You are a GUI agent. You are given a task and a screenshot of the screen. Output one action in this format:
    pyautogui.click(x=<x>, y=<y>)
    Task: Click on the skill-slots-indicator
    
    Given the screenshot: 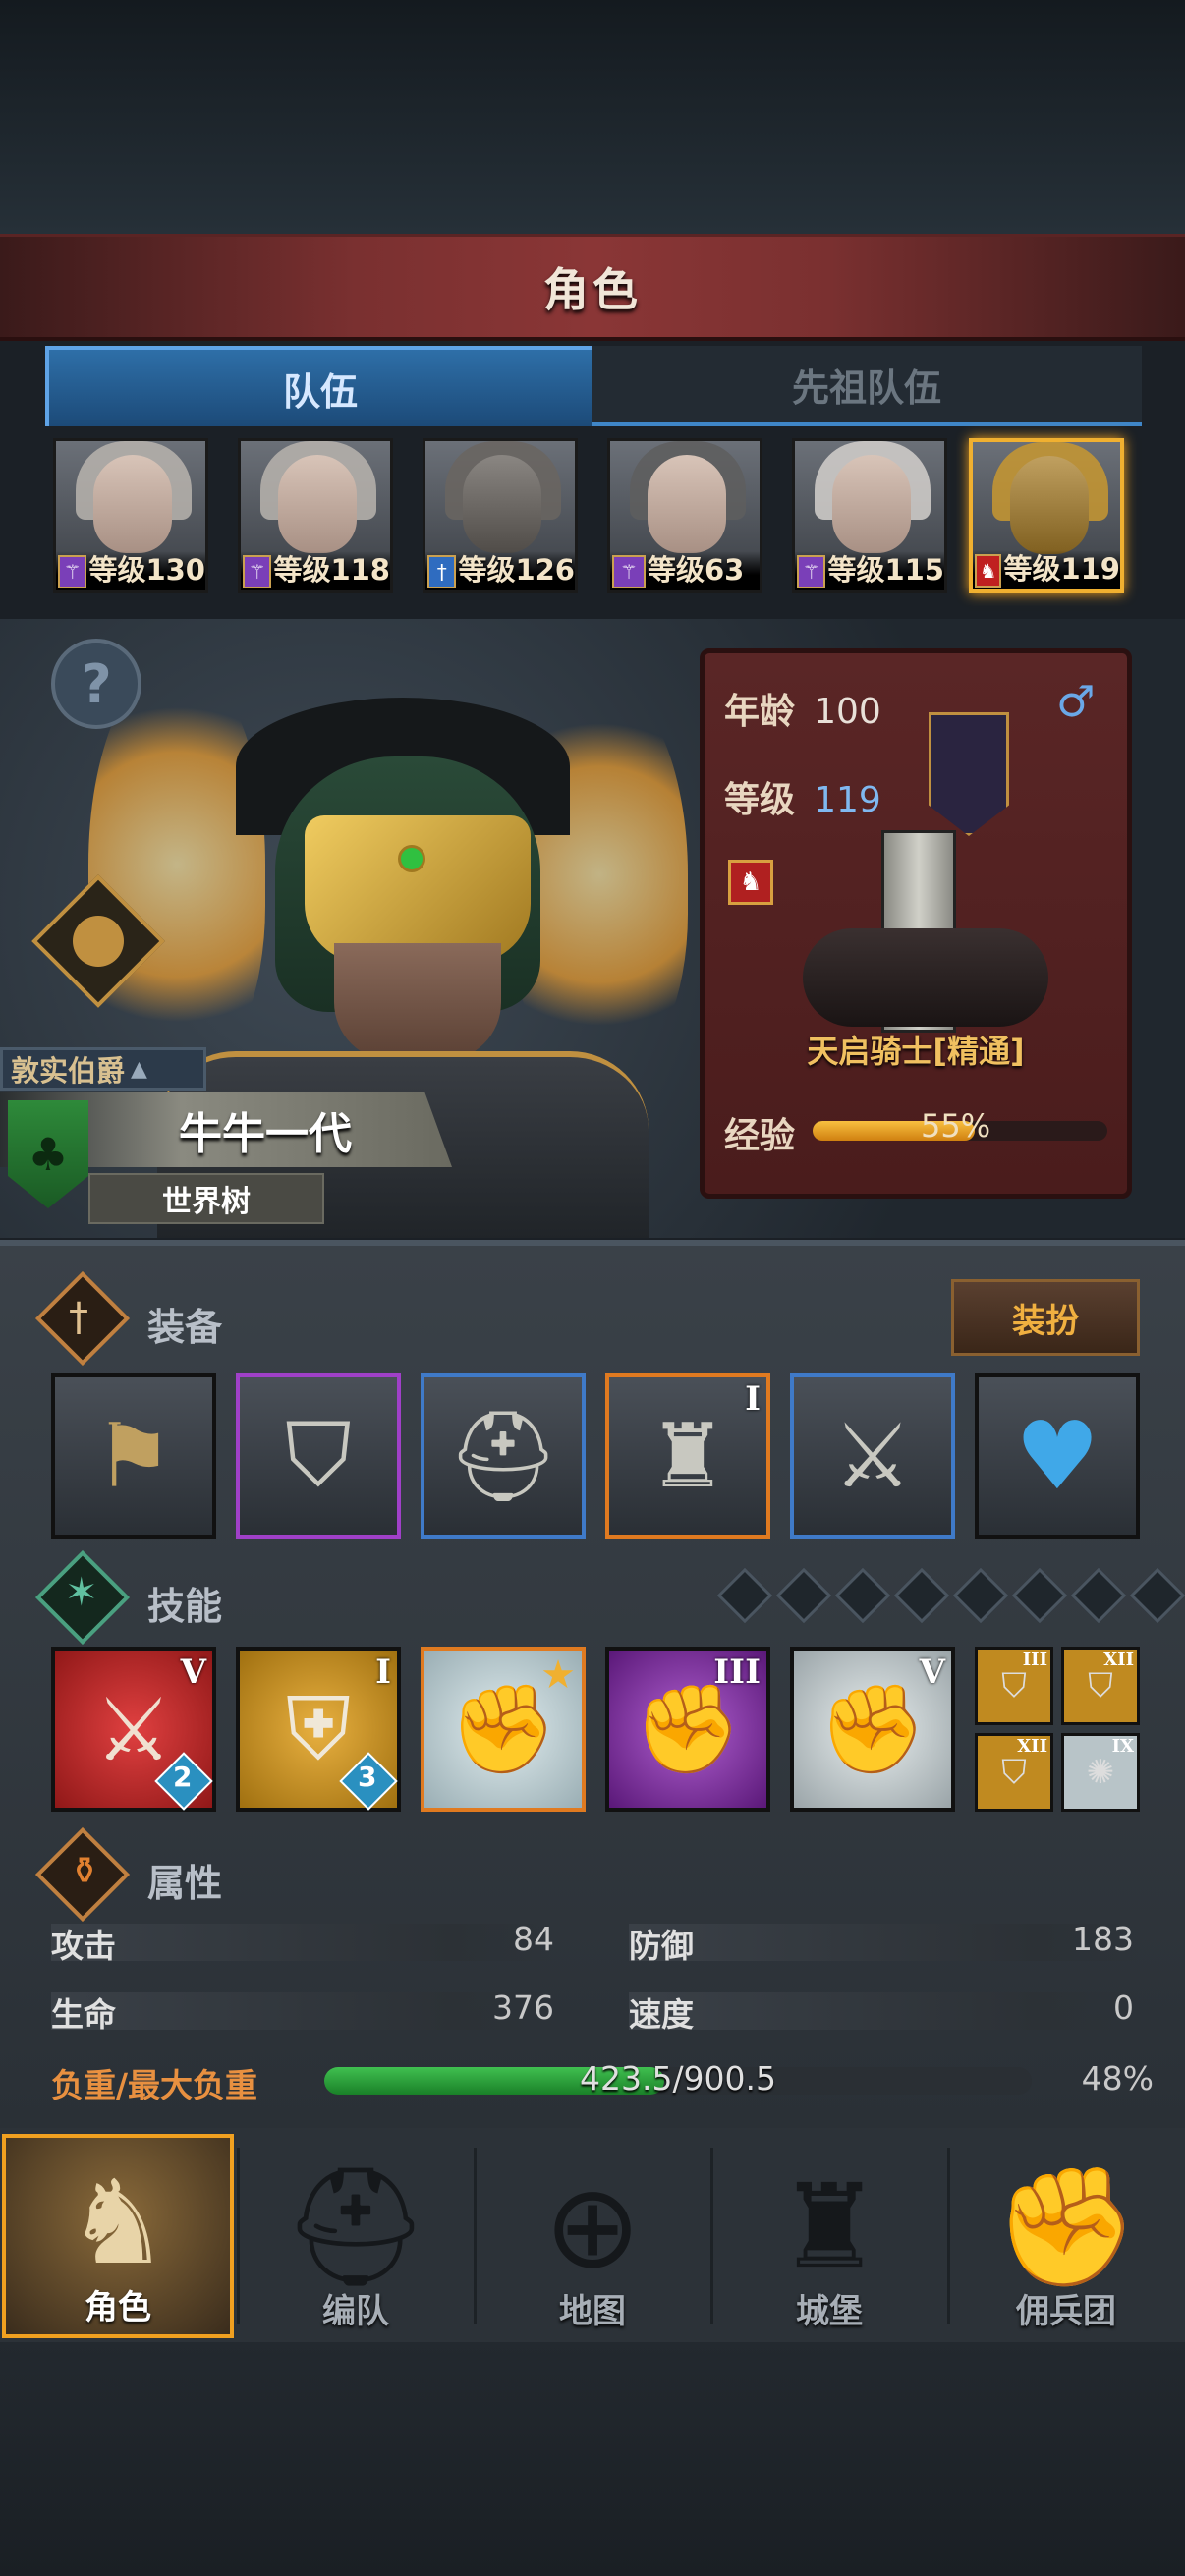 What is the action you would take?
    pyautogui.click(x=951, y=1595)
    